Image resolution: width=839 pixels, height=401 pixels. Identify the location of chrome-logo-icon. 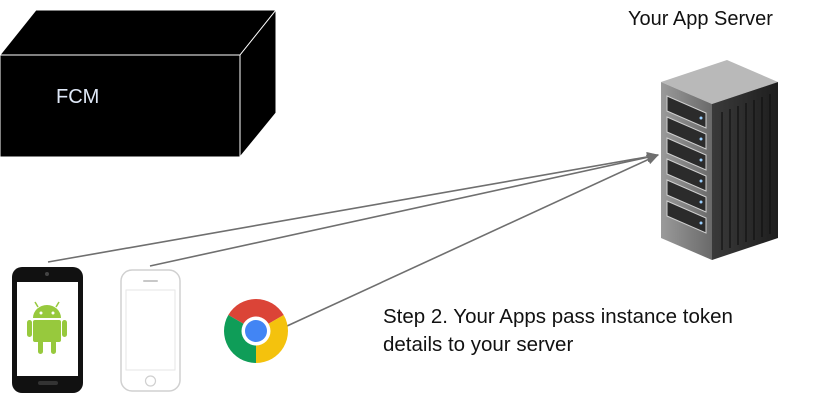
(256, 331).